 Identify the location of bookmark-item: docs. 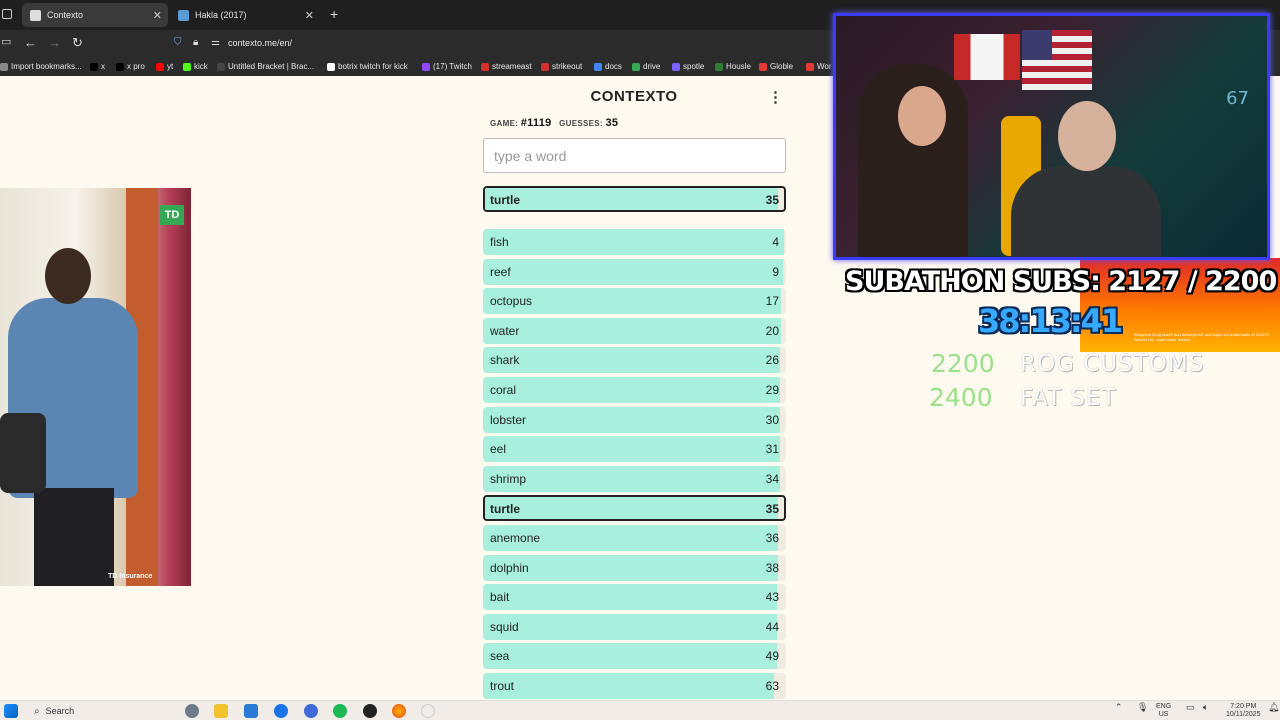
(608, 66).